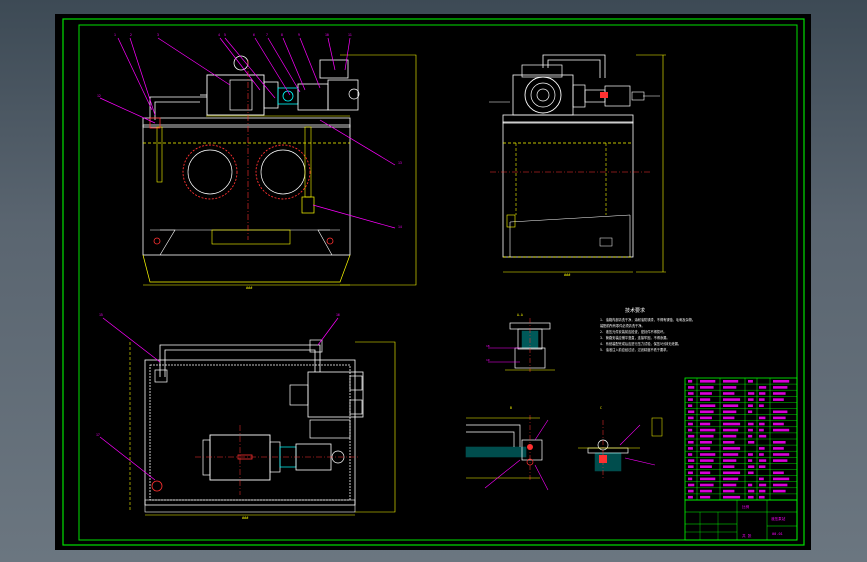  What do you see at coordinates (520, 315) in the screenshot?
I see `svg-text: A-A` at bounding box center [520, 315].